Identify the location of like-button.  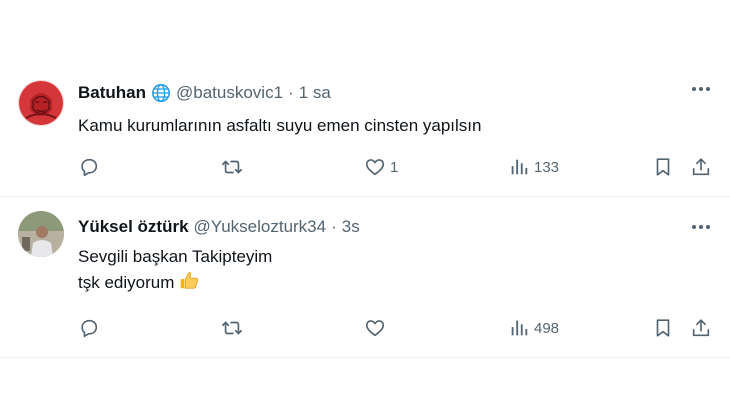
(377, 328).